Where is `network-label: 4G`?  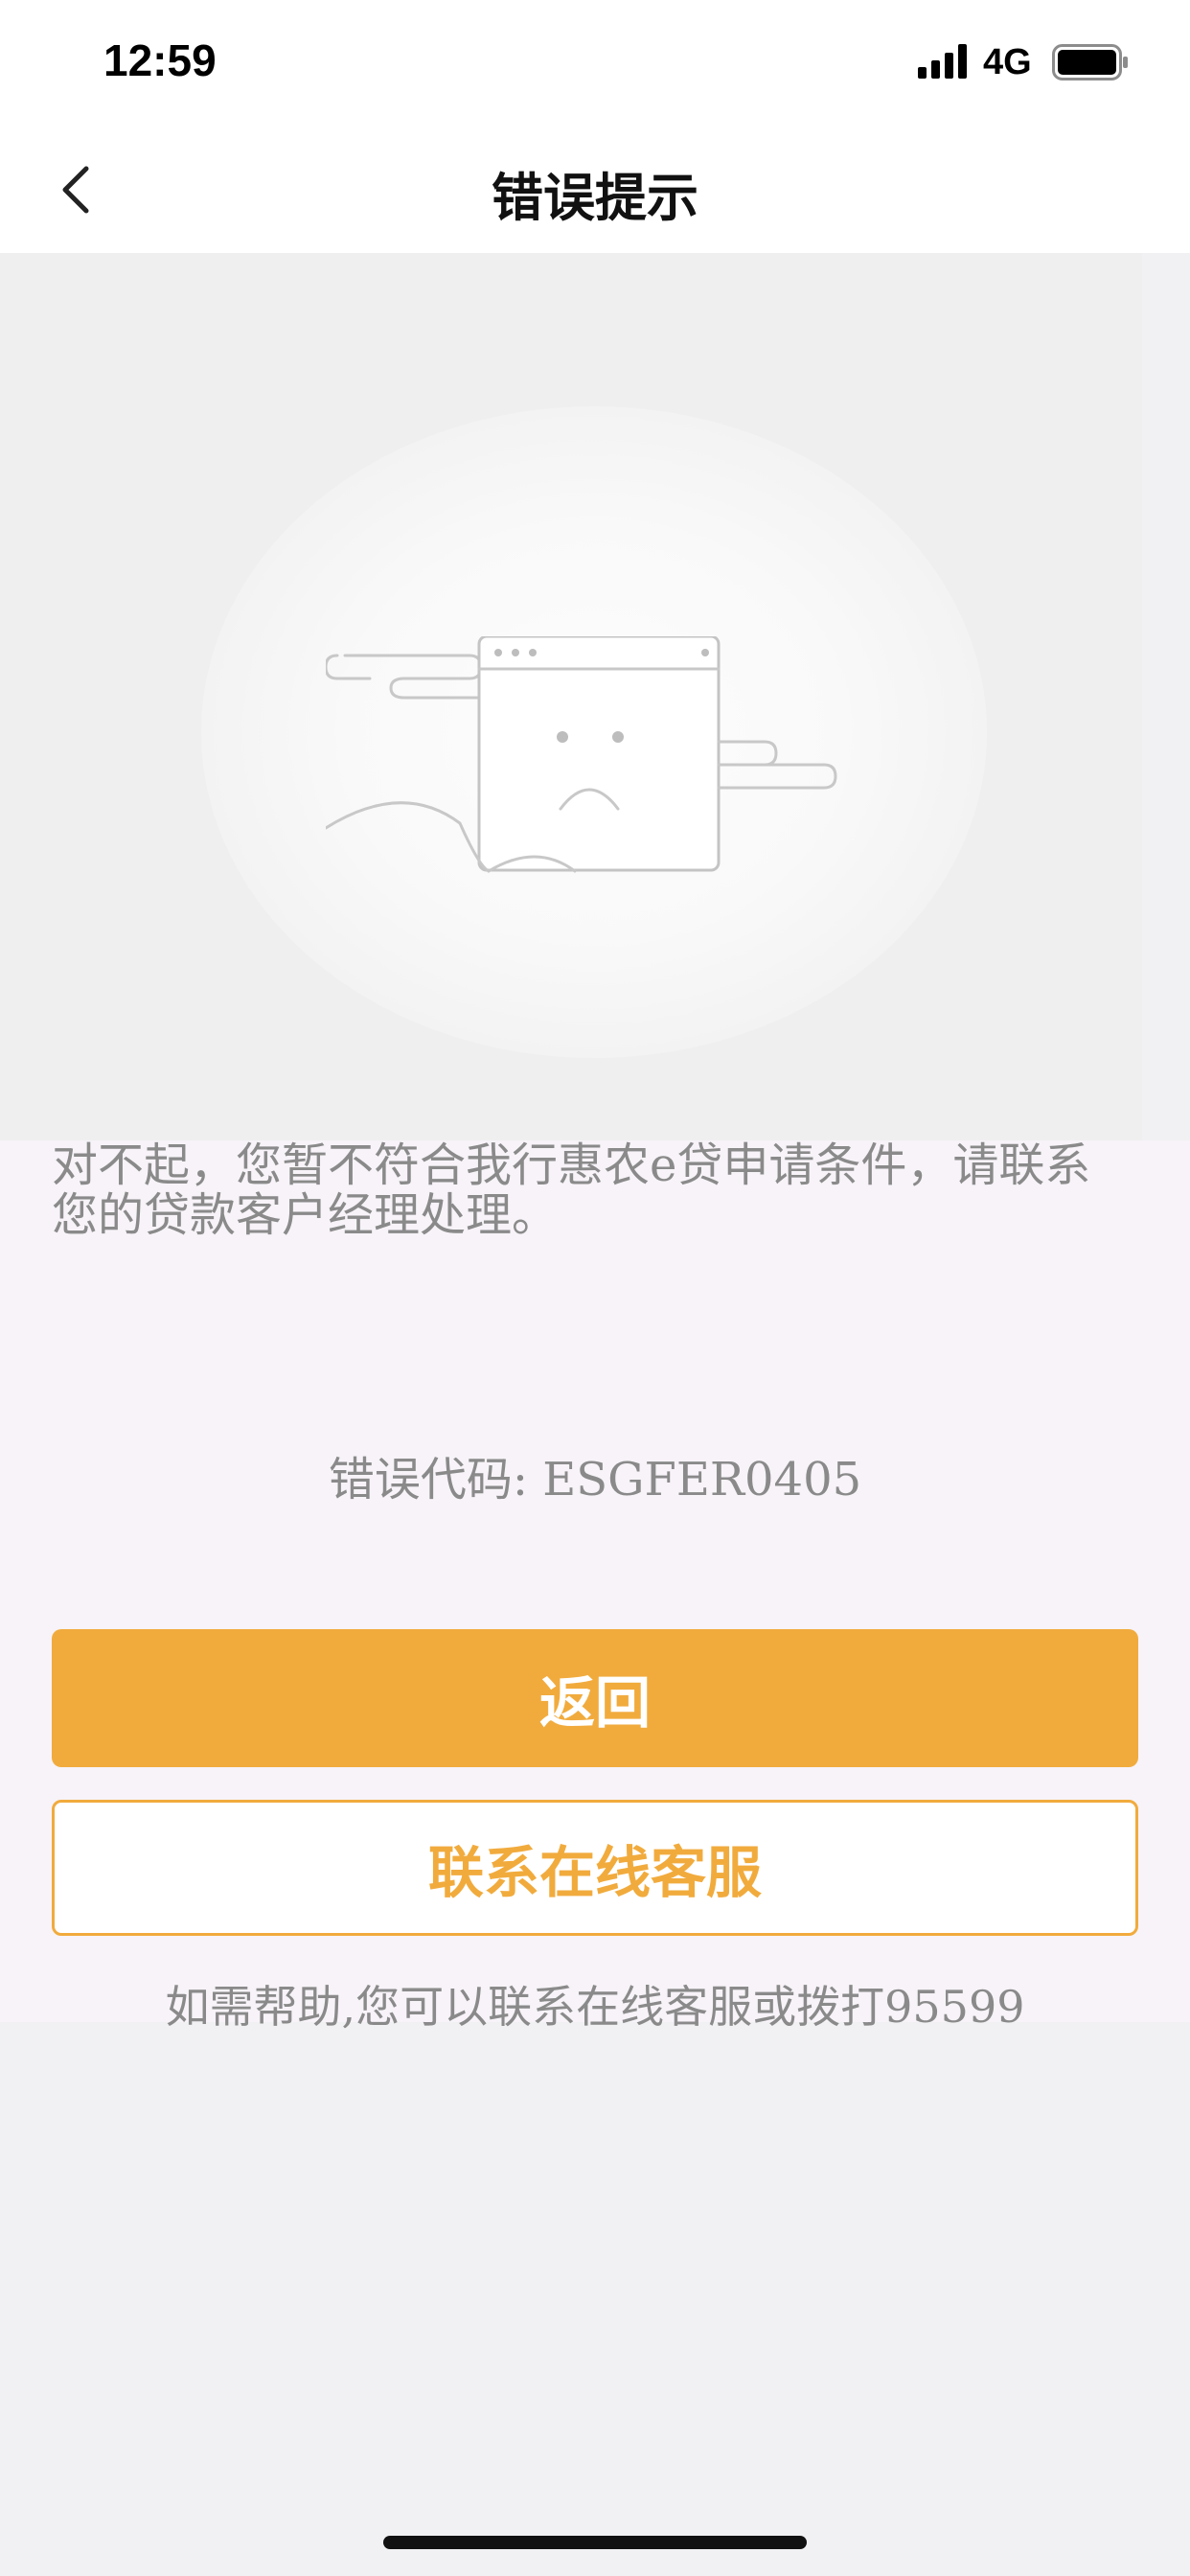 network-label: 4G is located at coordinates (1008, 62).